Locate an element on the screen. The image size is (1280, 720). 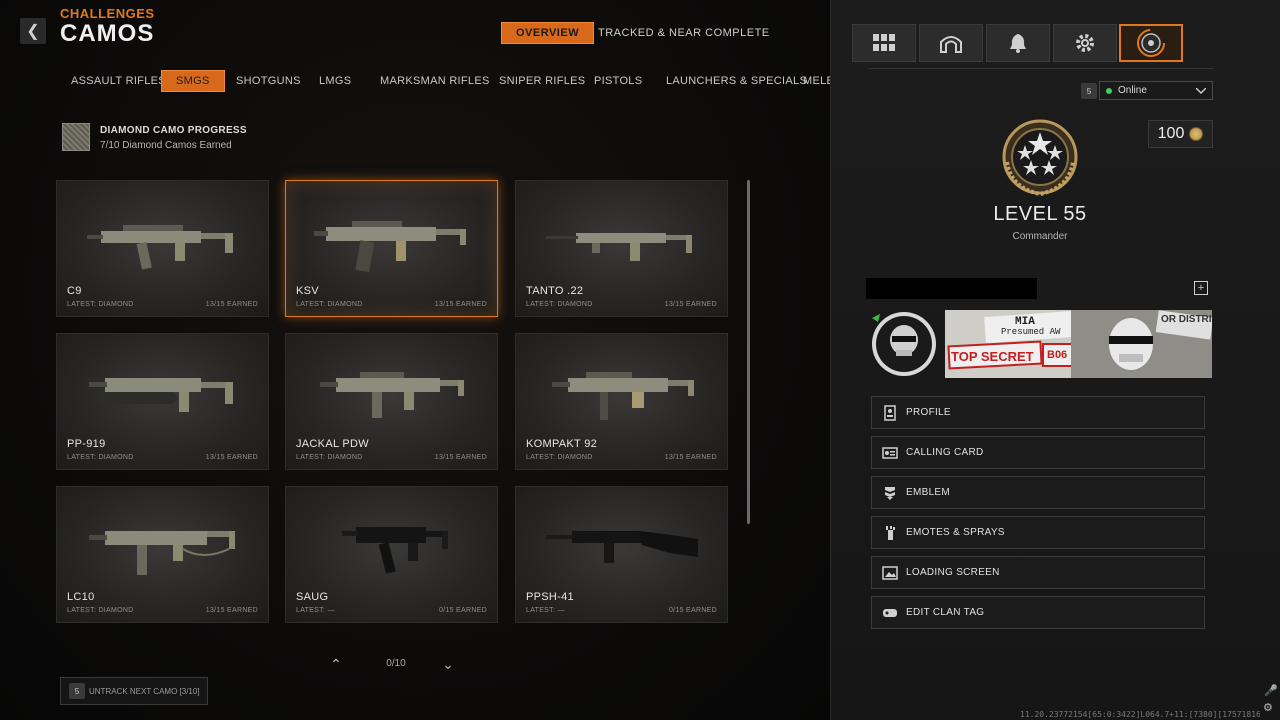
chevron-left-icon: ❮ is located at coordinates (33, 31).